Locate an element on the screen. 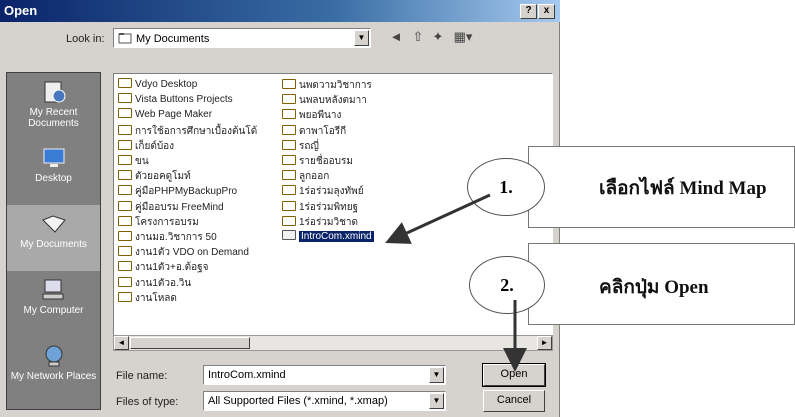 This screenshot has width=795, height=417. cancel-button: Cancel is located at coordinates (514, 401).